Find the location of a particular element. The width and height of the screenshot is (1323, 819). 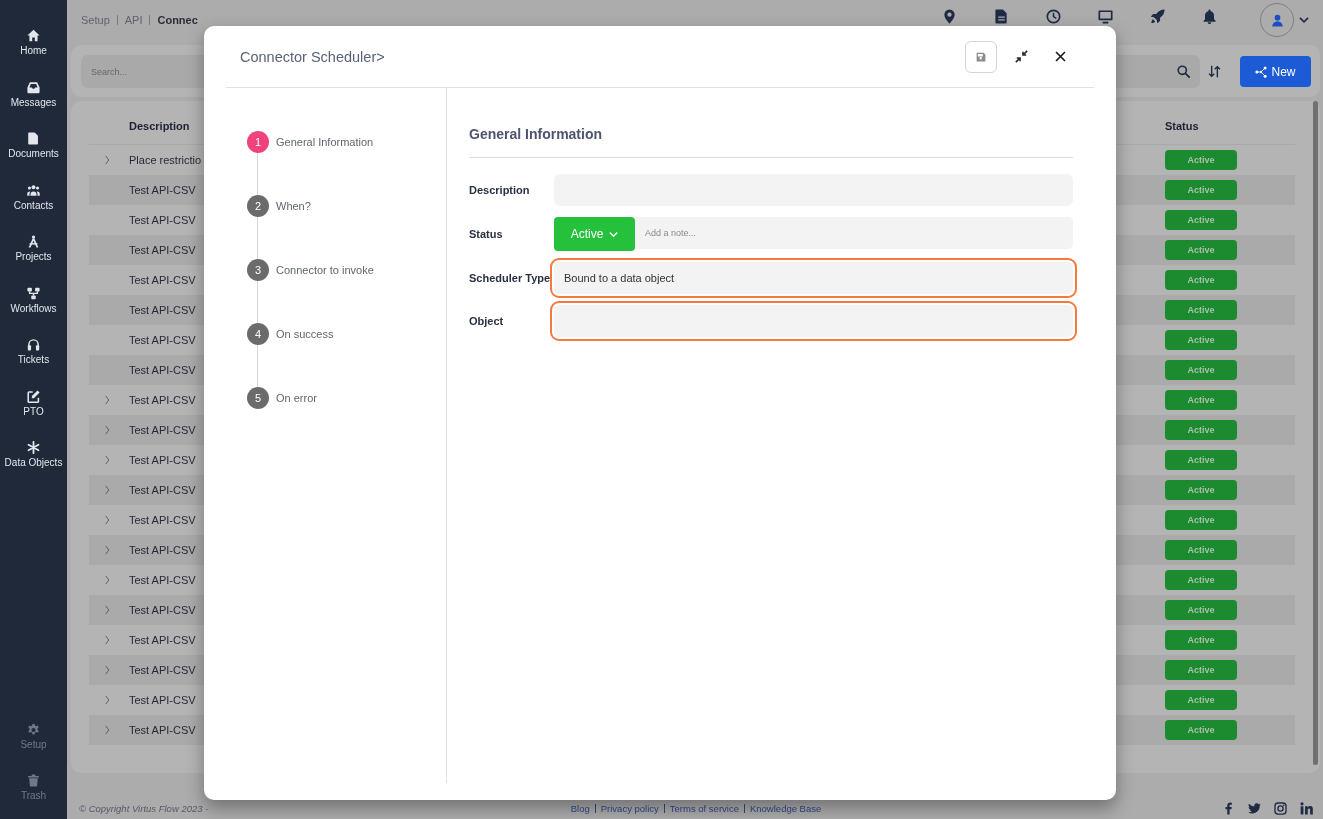

twitter-icon is located at coordinates (1254, 808).